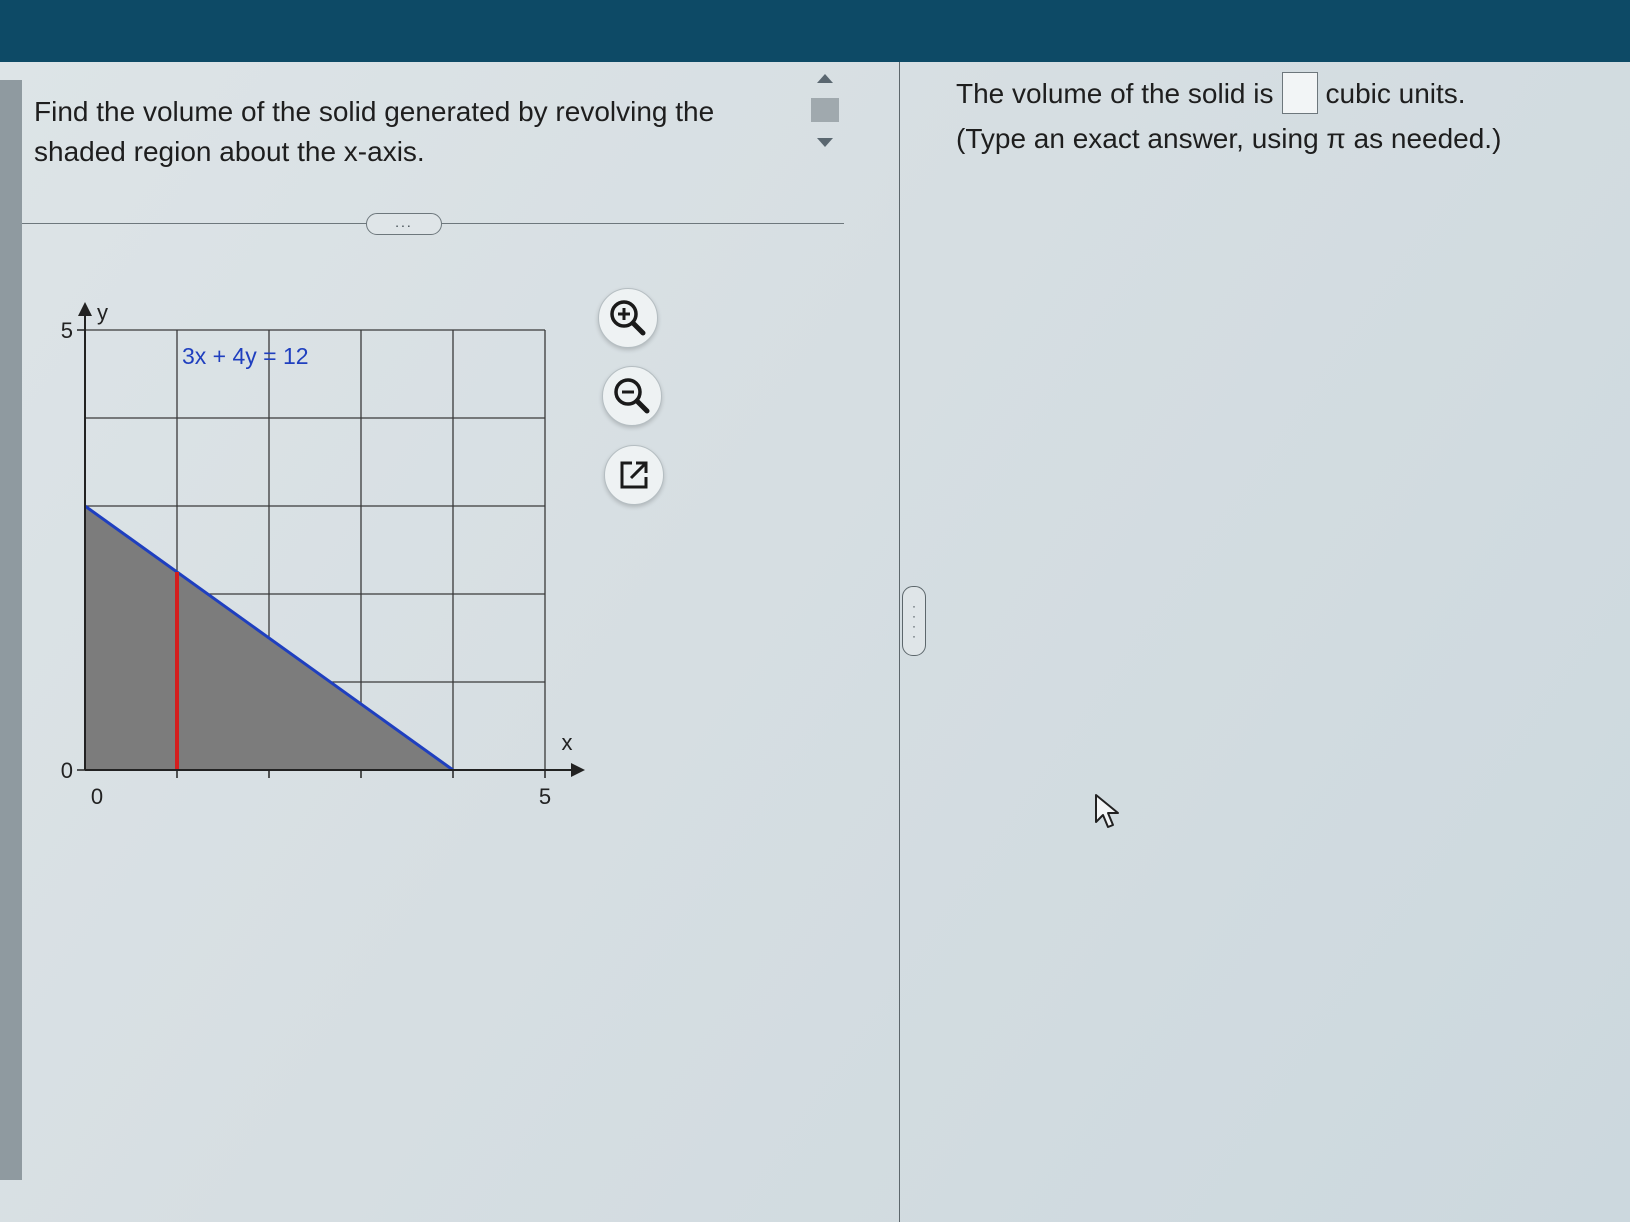 This screenshot has height=1222, width=1630. I want to click on zoom-in-icon, so click(628, 318).